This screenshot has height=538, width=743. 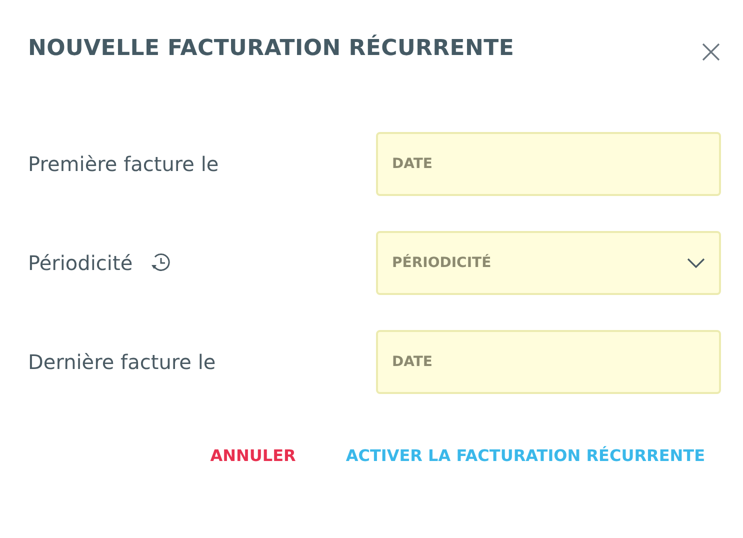 I want to click on activate-button: ACTIVER LA FACTURATION RÉCURRENTE, so click(x=525, y=456).